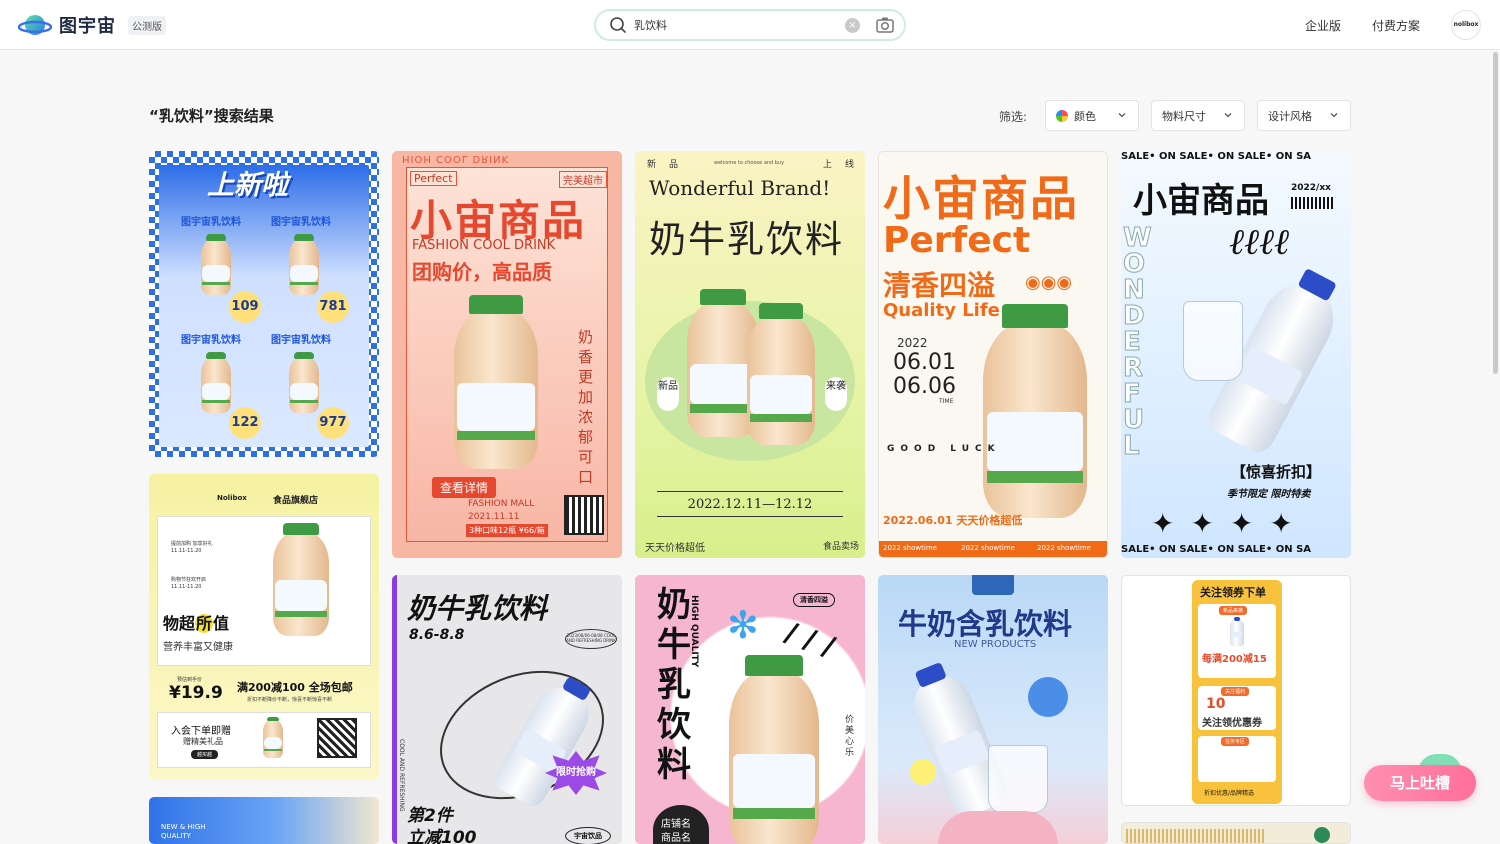  What do you see at coordinates (203, 741) in the screenshot?
I see `card-6-member-sub: 赠精美礼品` at bounding box center [203, 741].